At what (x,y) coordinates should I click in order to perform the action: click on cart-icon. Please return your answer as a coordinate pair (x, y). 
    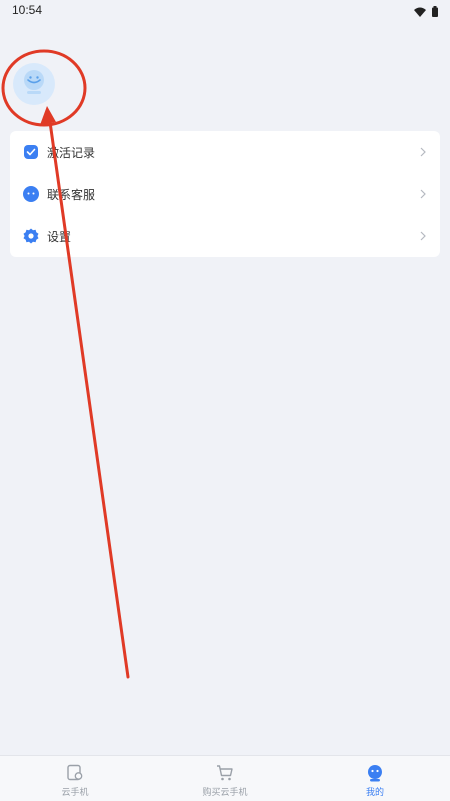
    Looking at the image, I should click on (225, 773).